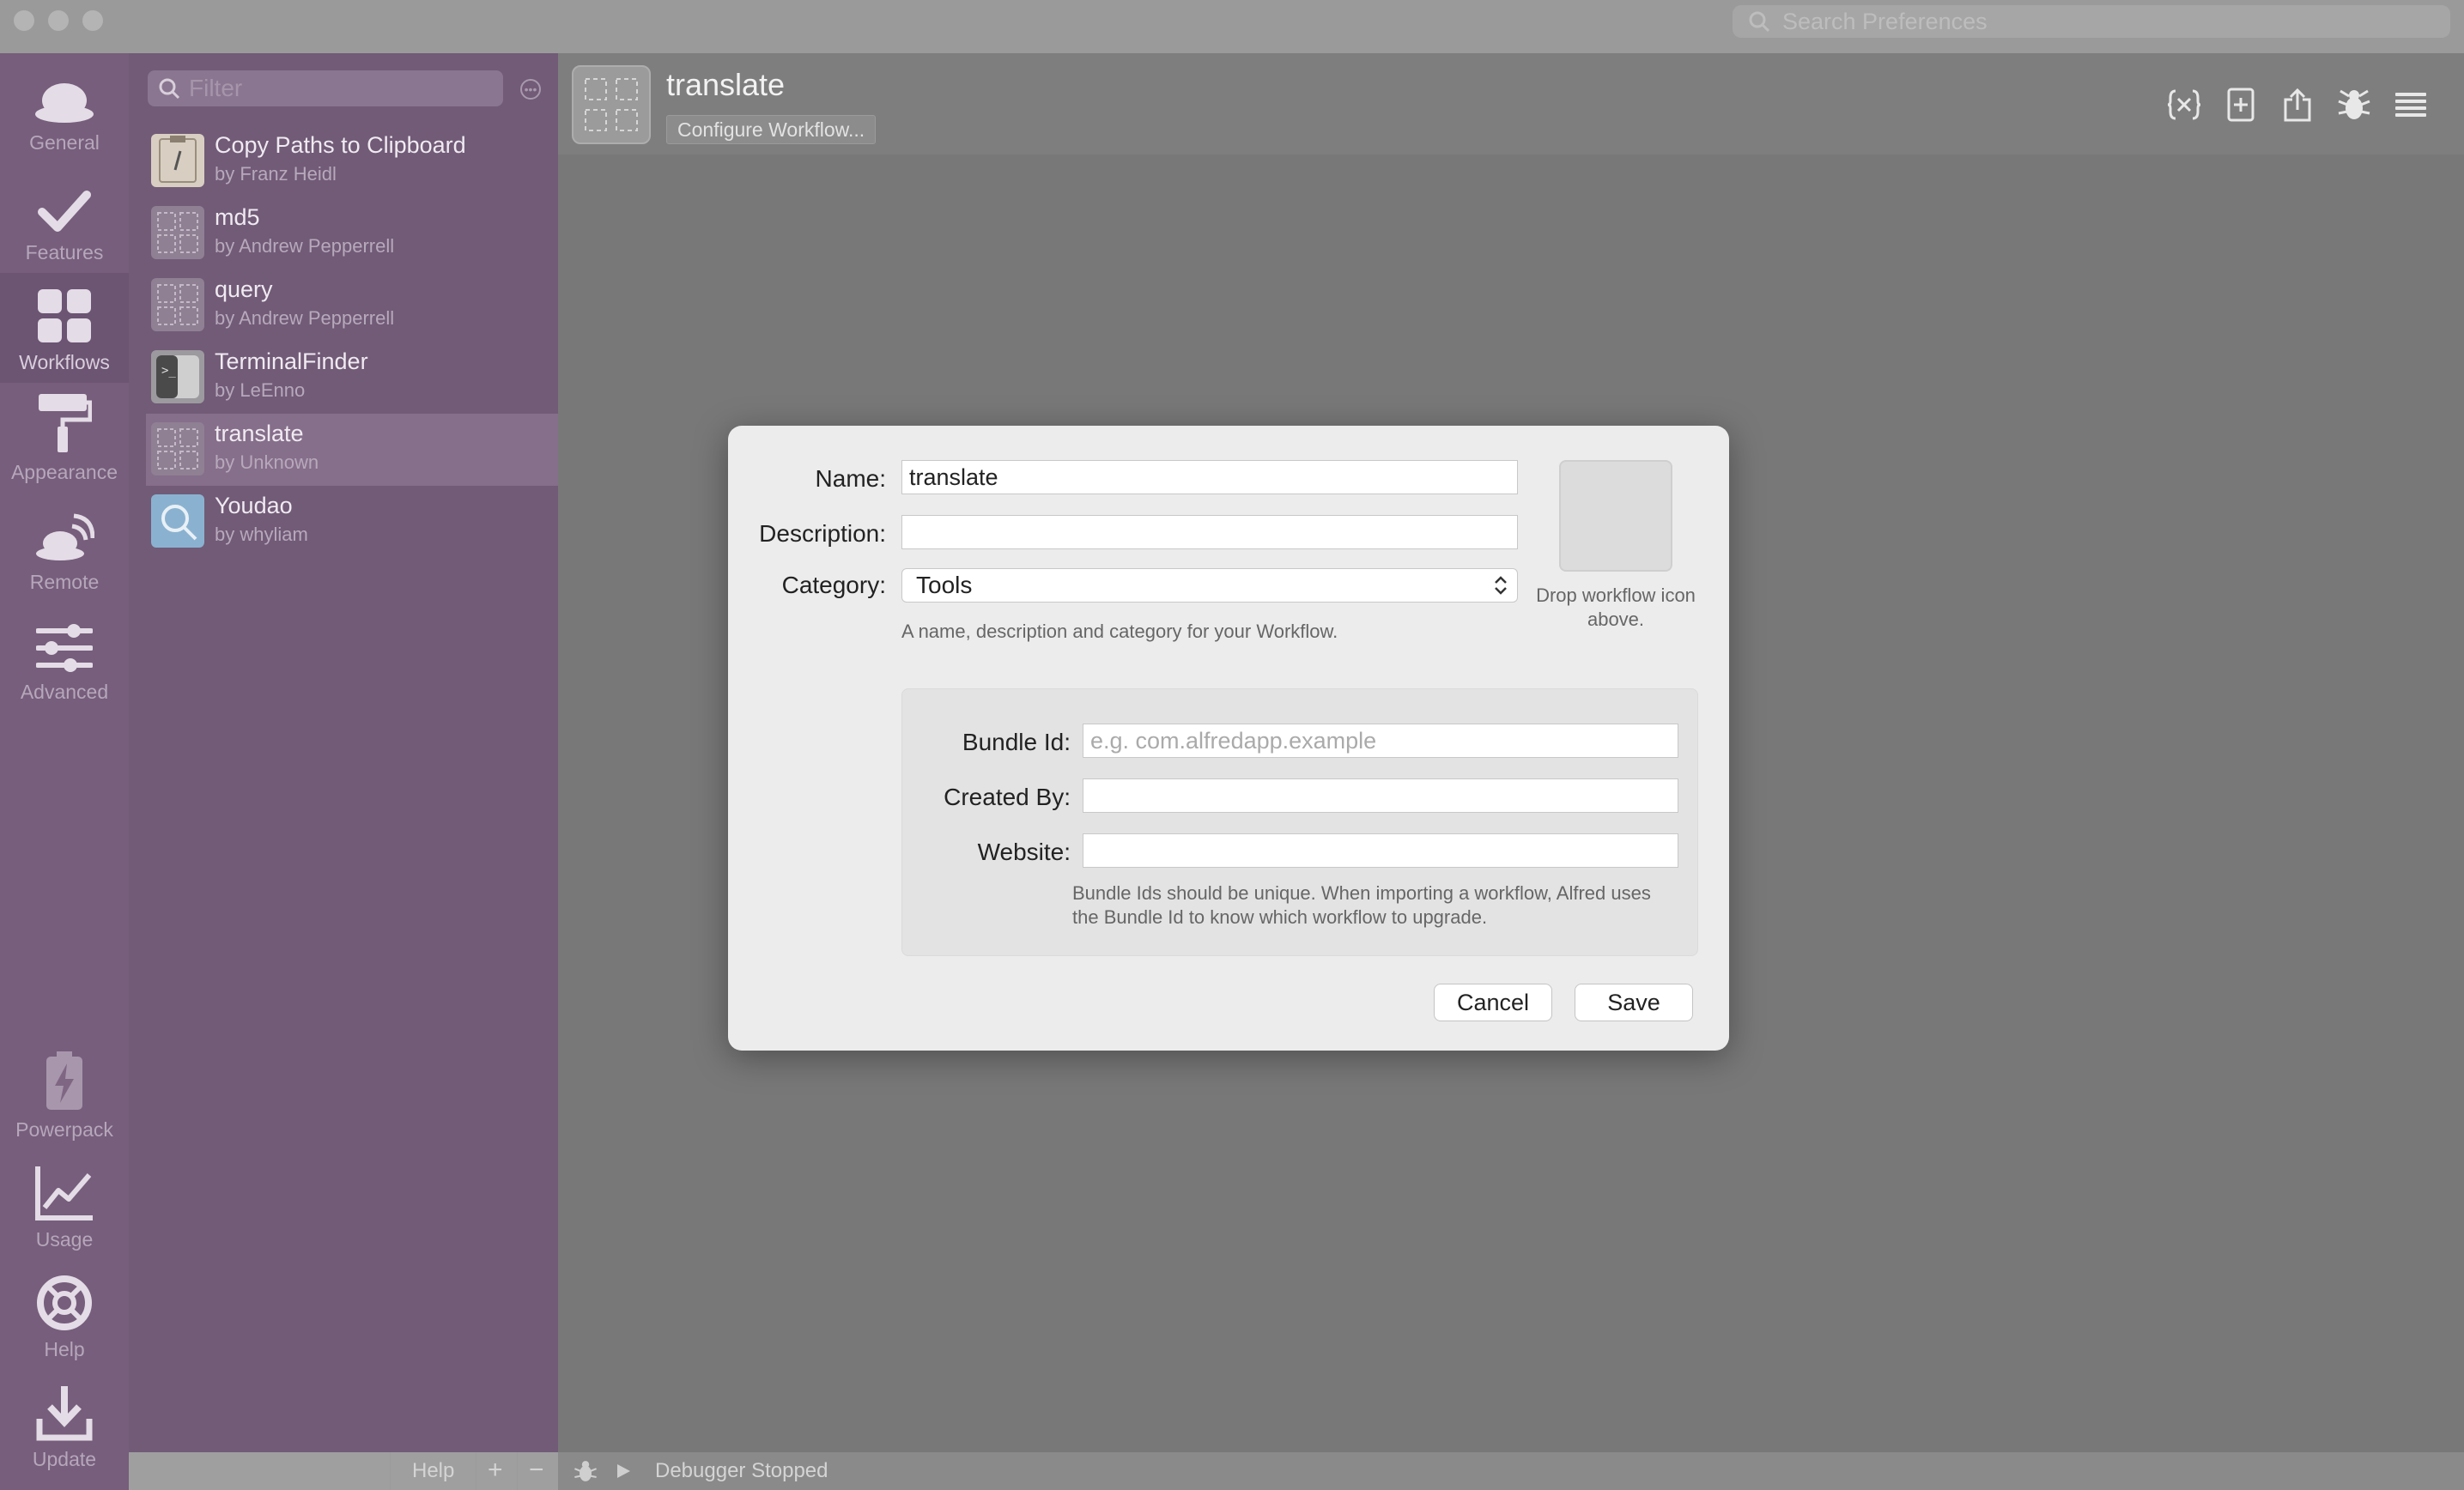  I want to click on cloud-hat-icon, so click(64, 103).